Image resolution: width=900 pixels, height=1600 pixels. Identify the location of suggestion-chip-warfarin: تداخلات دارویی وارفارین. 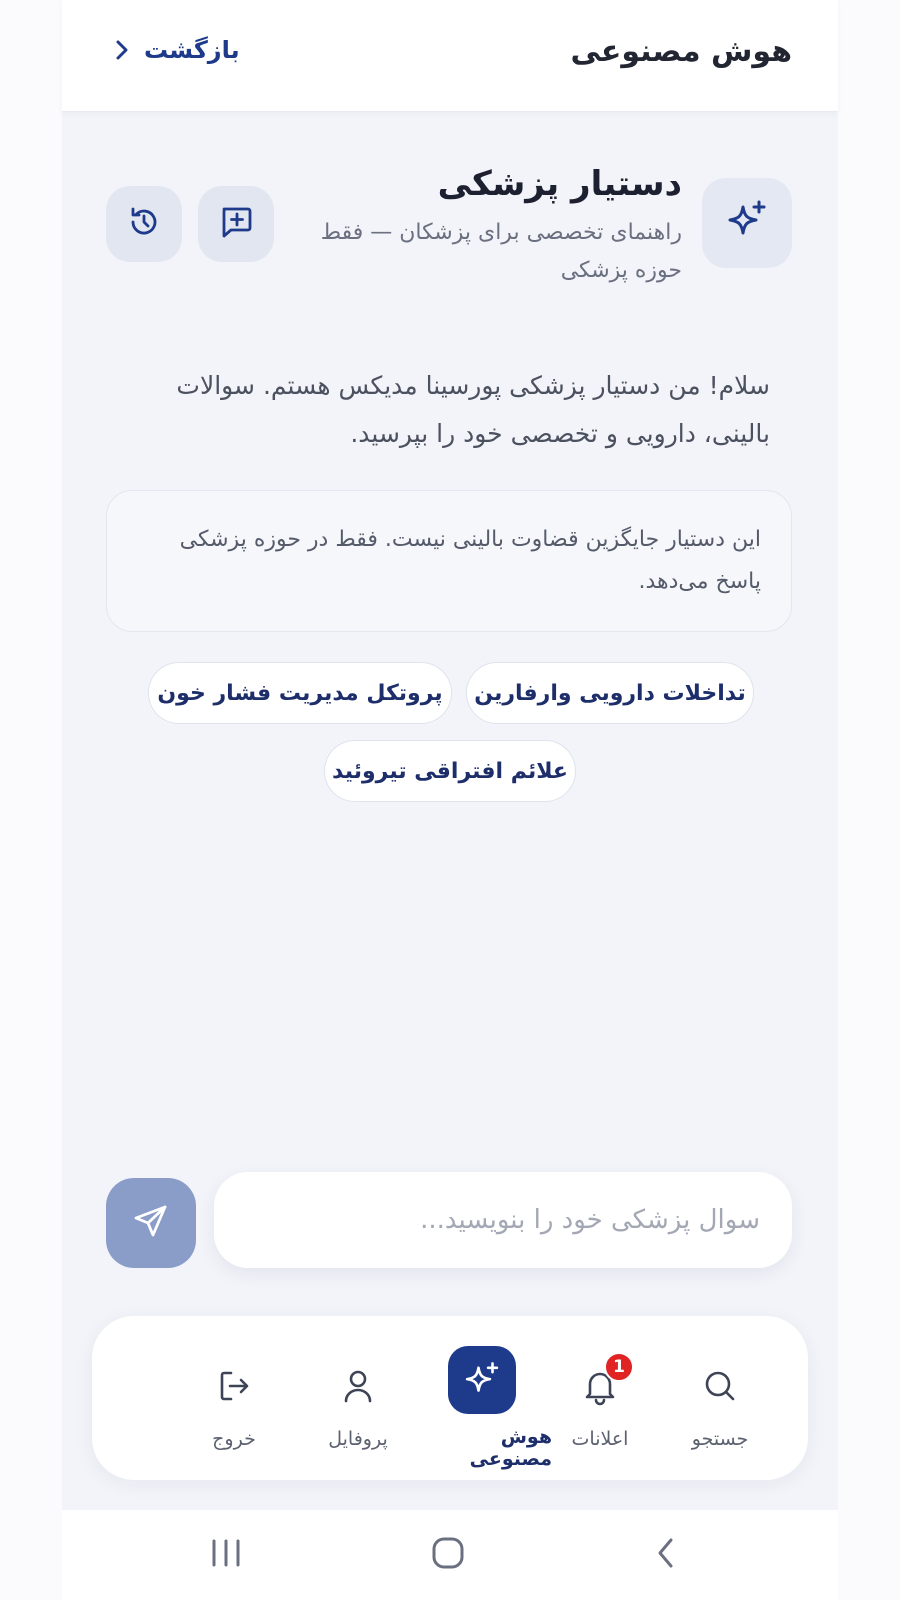
(610, 693).